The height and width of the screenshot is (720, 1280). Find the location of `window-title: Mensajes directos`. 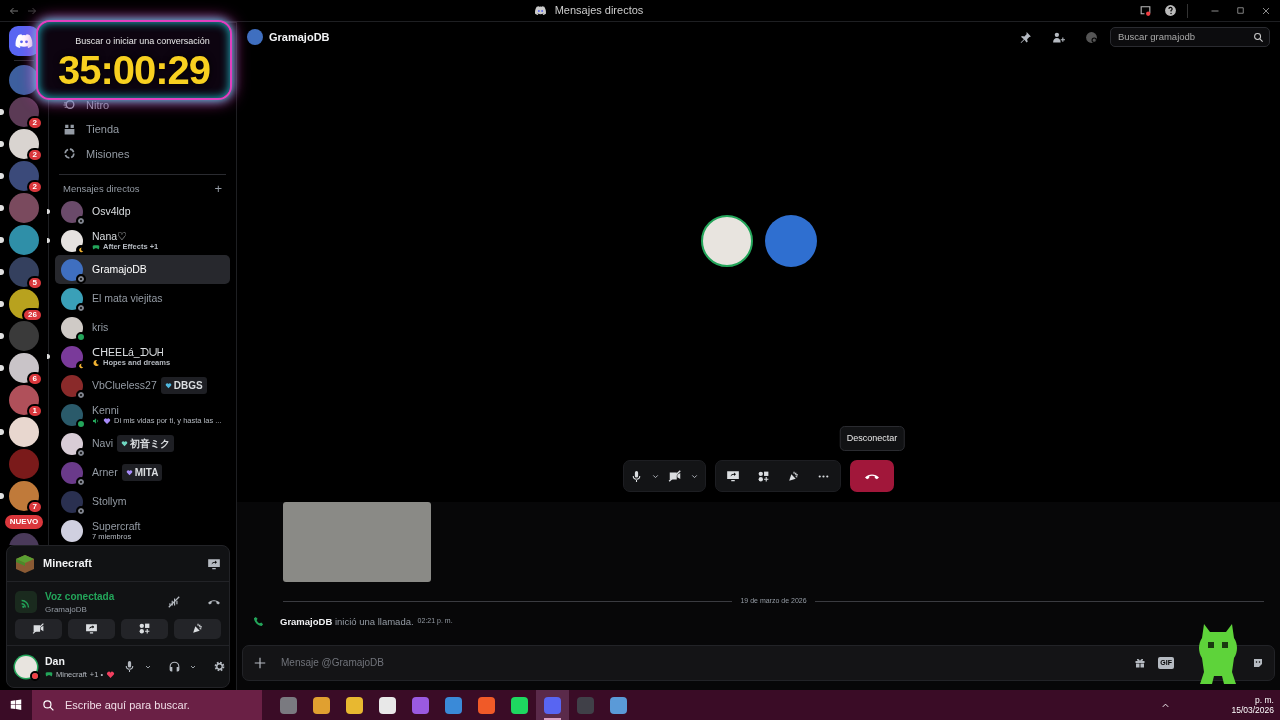

window-title: Mensajes directos is located at coordinates (599, 11).